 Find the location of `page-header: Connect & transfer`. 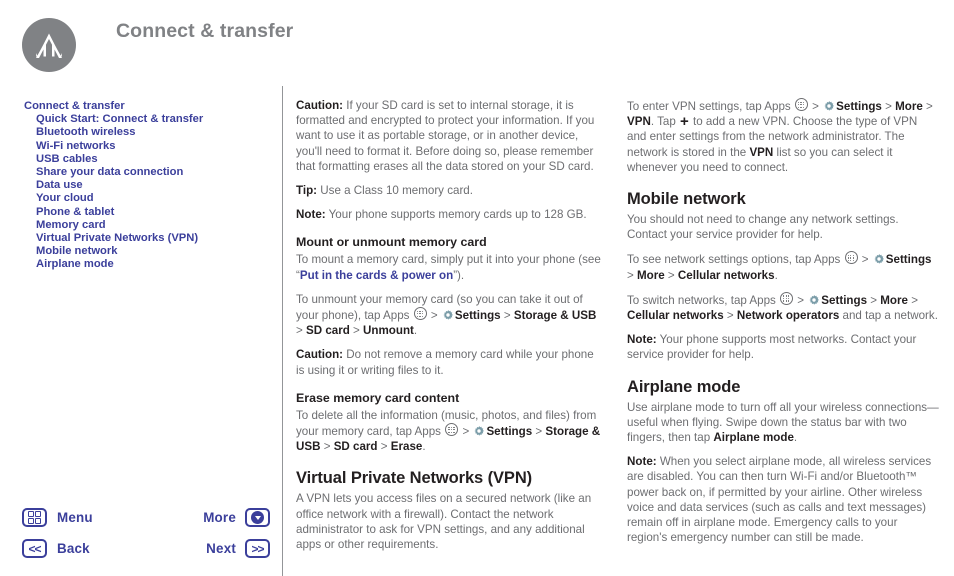

page-header: Connect & transfer is located at coordinates (477, 42).